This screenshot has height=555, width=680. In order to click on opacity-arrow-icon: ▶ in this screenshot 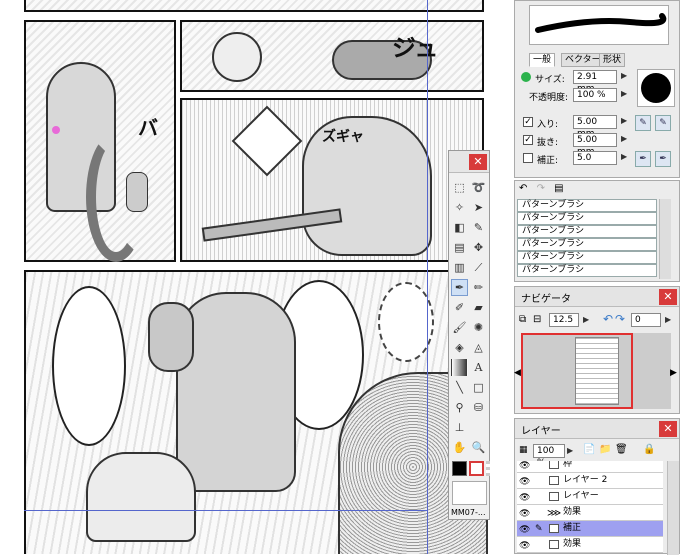, I will do `click(624, 93)`.